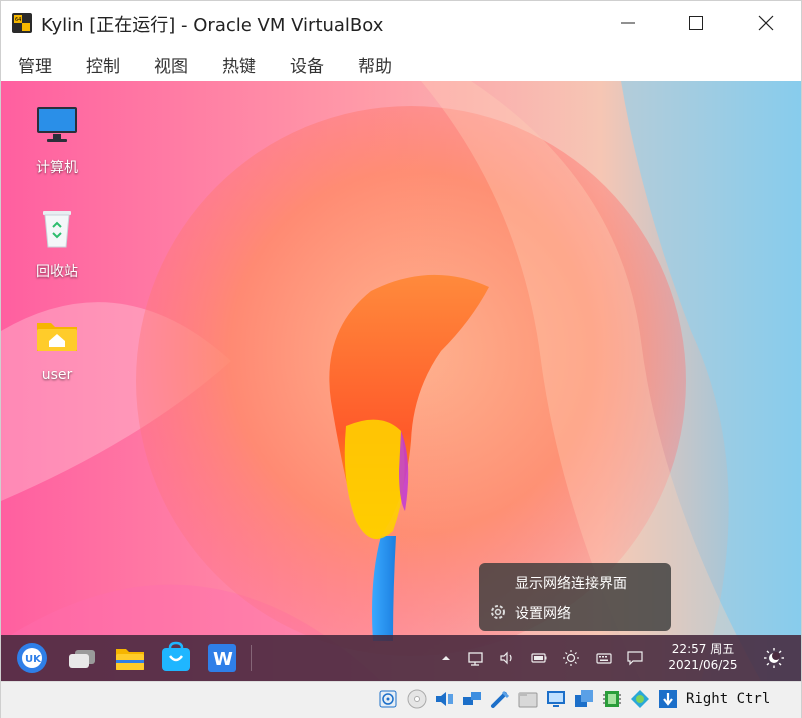 The width and height of the screenshot is (802, 718). What do you see at coordinates (57, 229) in the screenshot?
I see `trash-icon` at bounding box center [57, 229].